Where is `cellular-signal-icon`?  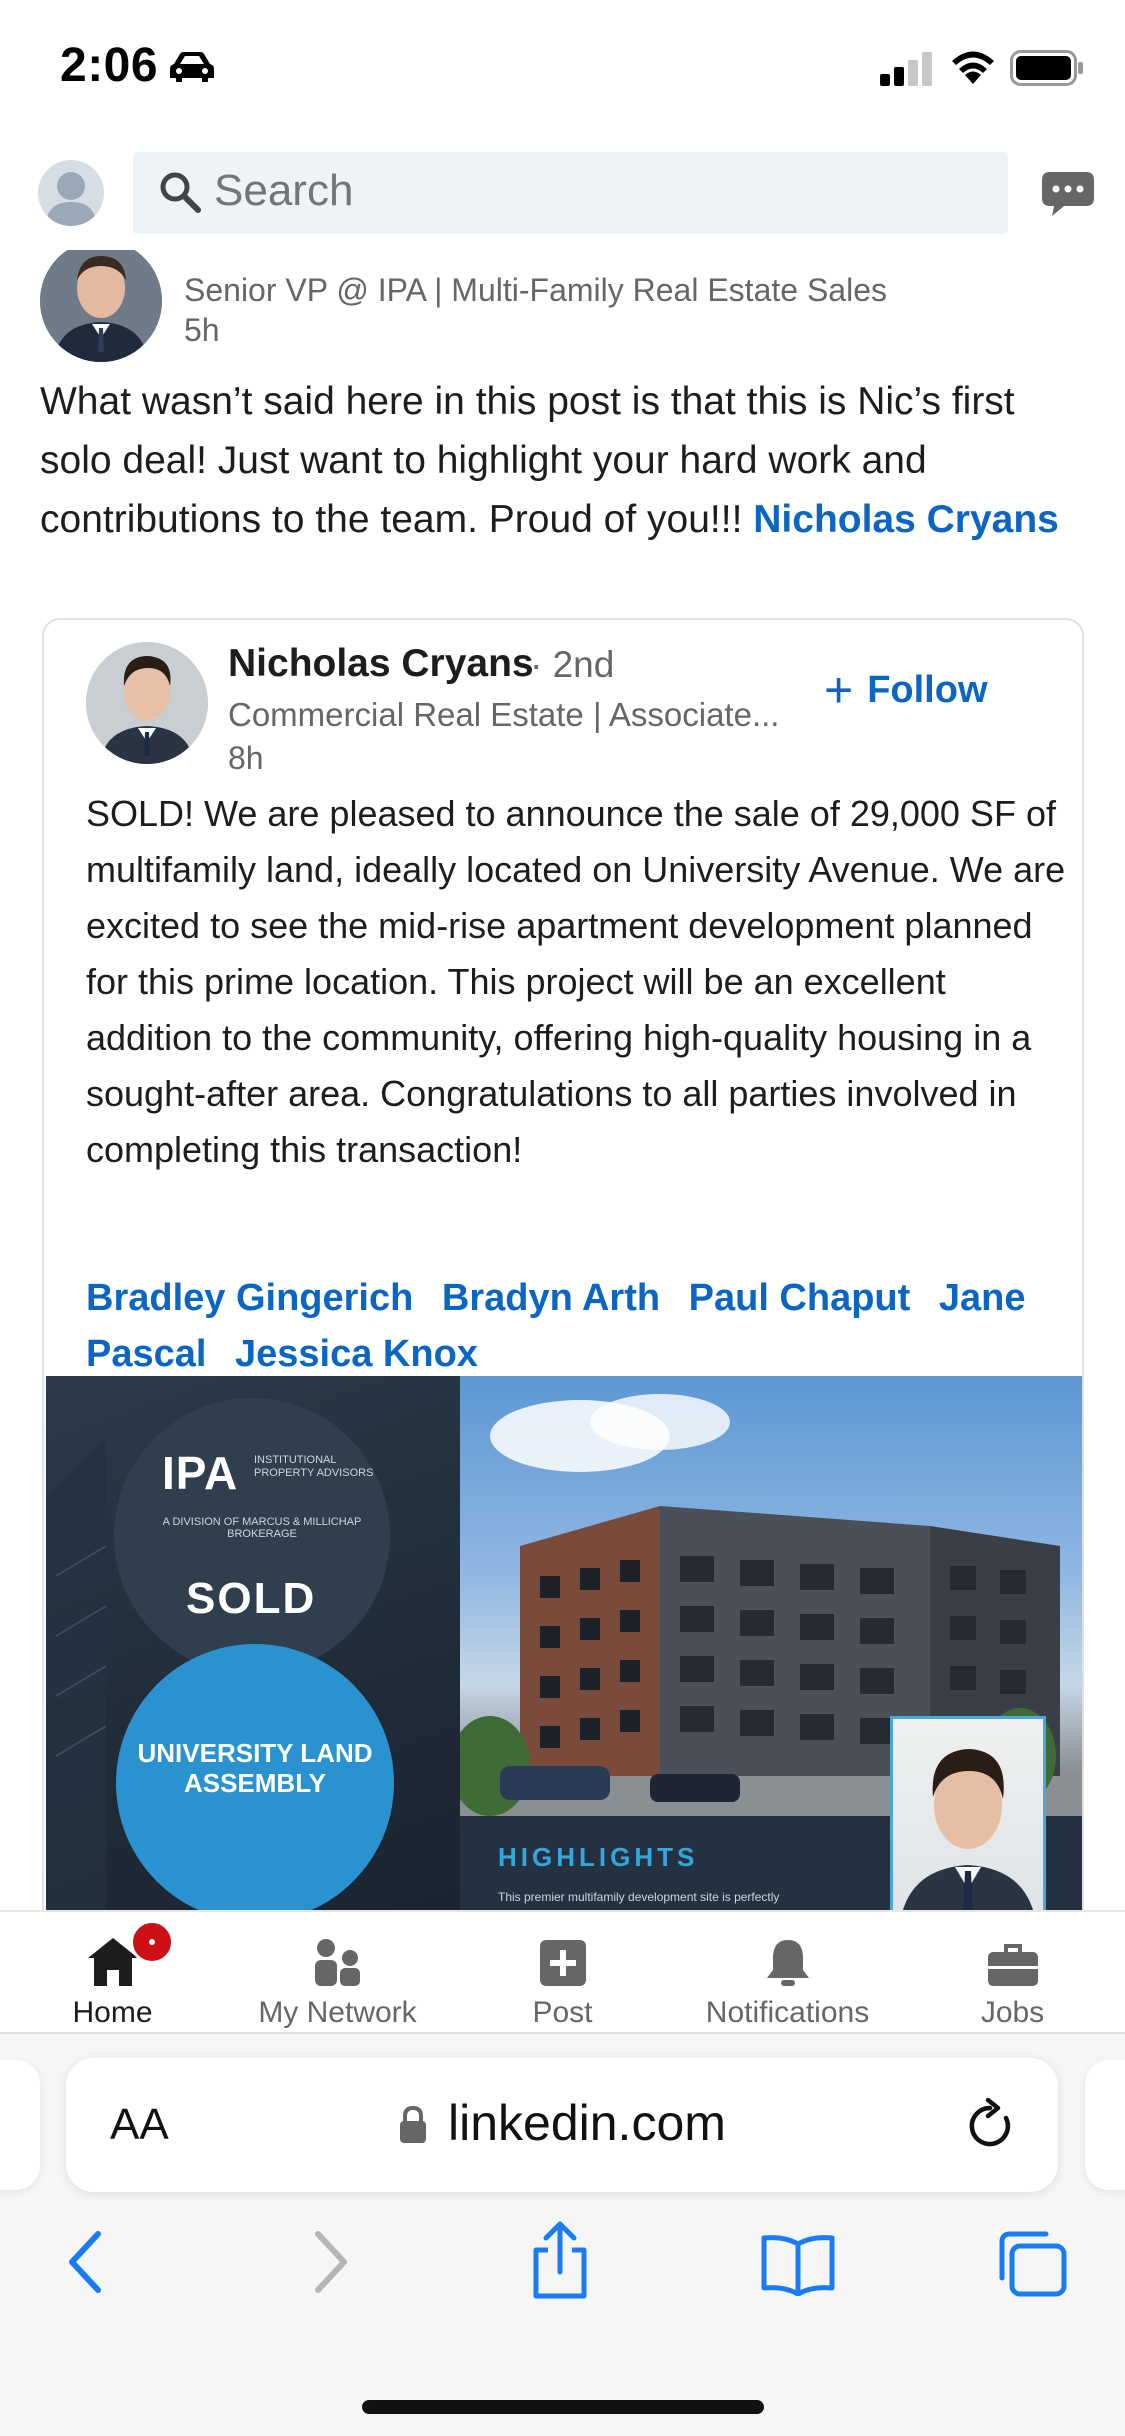
cellular-signal-icon is located at coordinates (906, 69).